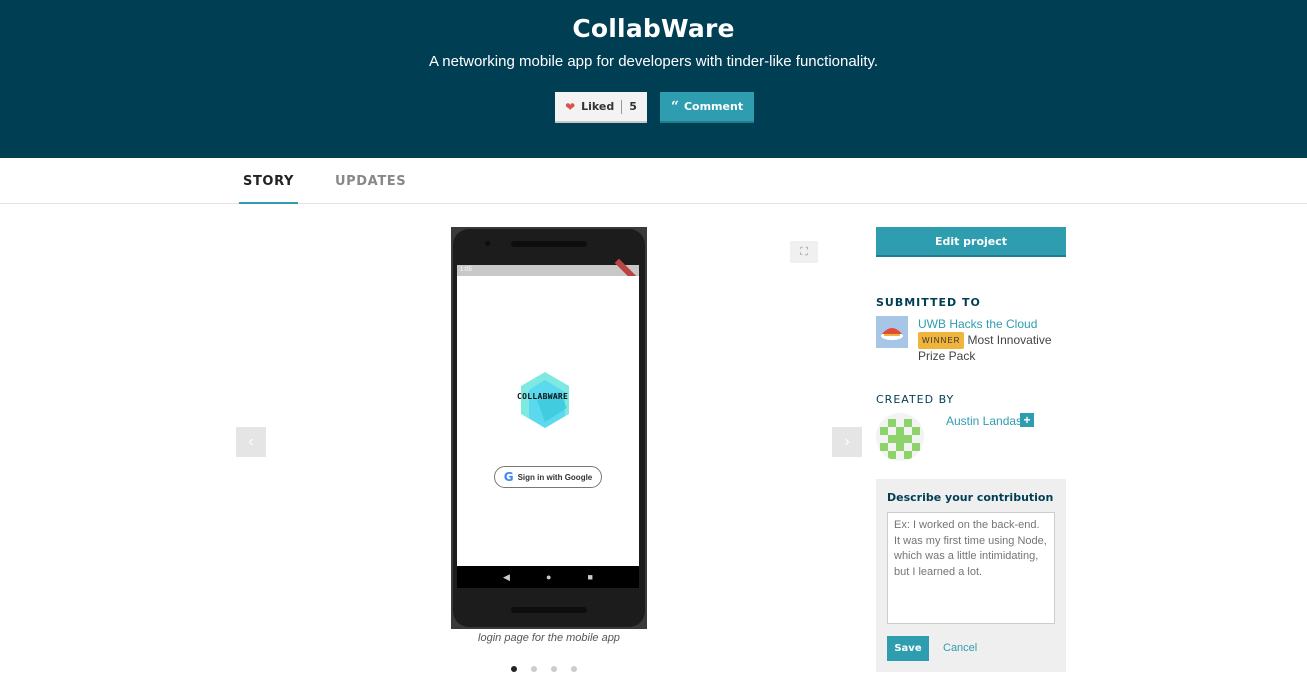  I want to click on hackathon-link: UWB Hacks the Cloud, so click(977, 324).